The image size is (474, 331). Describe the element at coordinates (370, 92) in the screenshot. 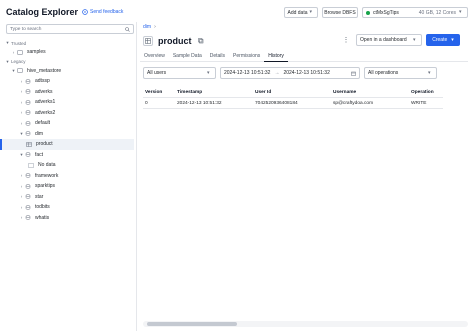

I see `column-header-username: Username` at that location.